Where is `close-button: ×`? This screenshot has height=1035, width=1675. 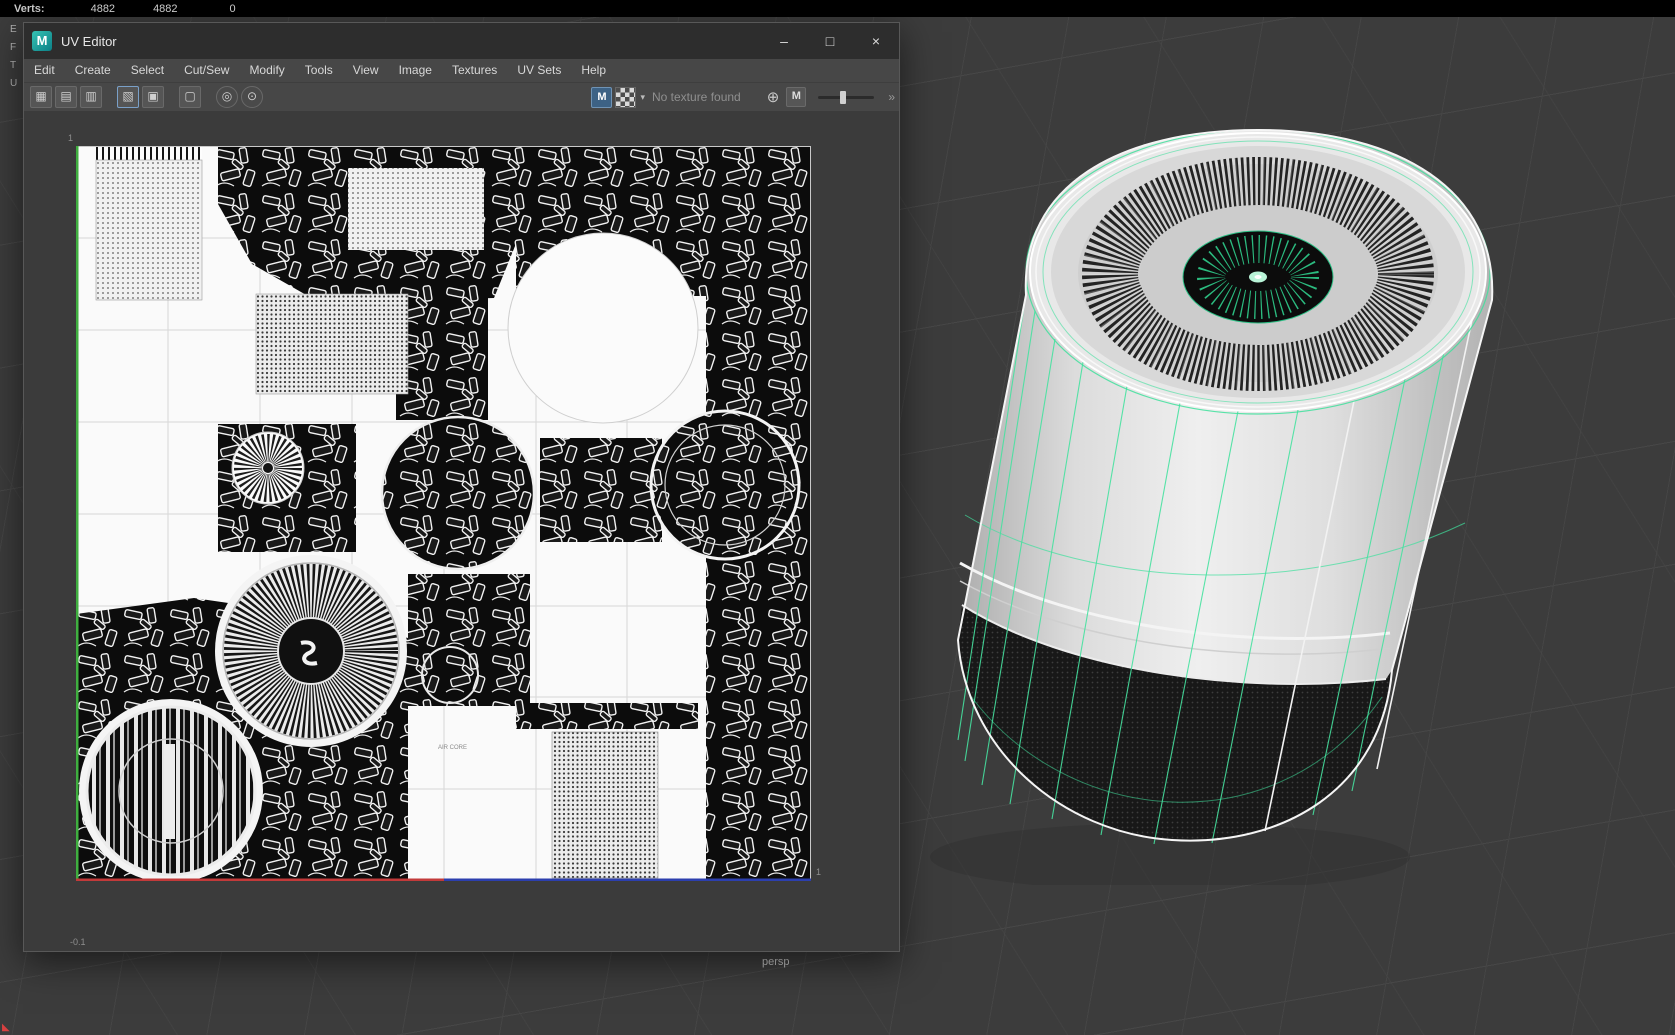 close-button: × is located at coordinates (876, 41).